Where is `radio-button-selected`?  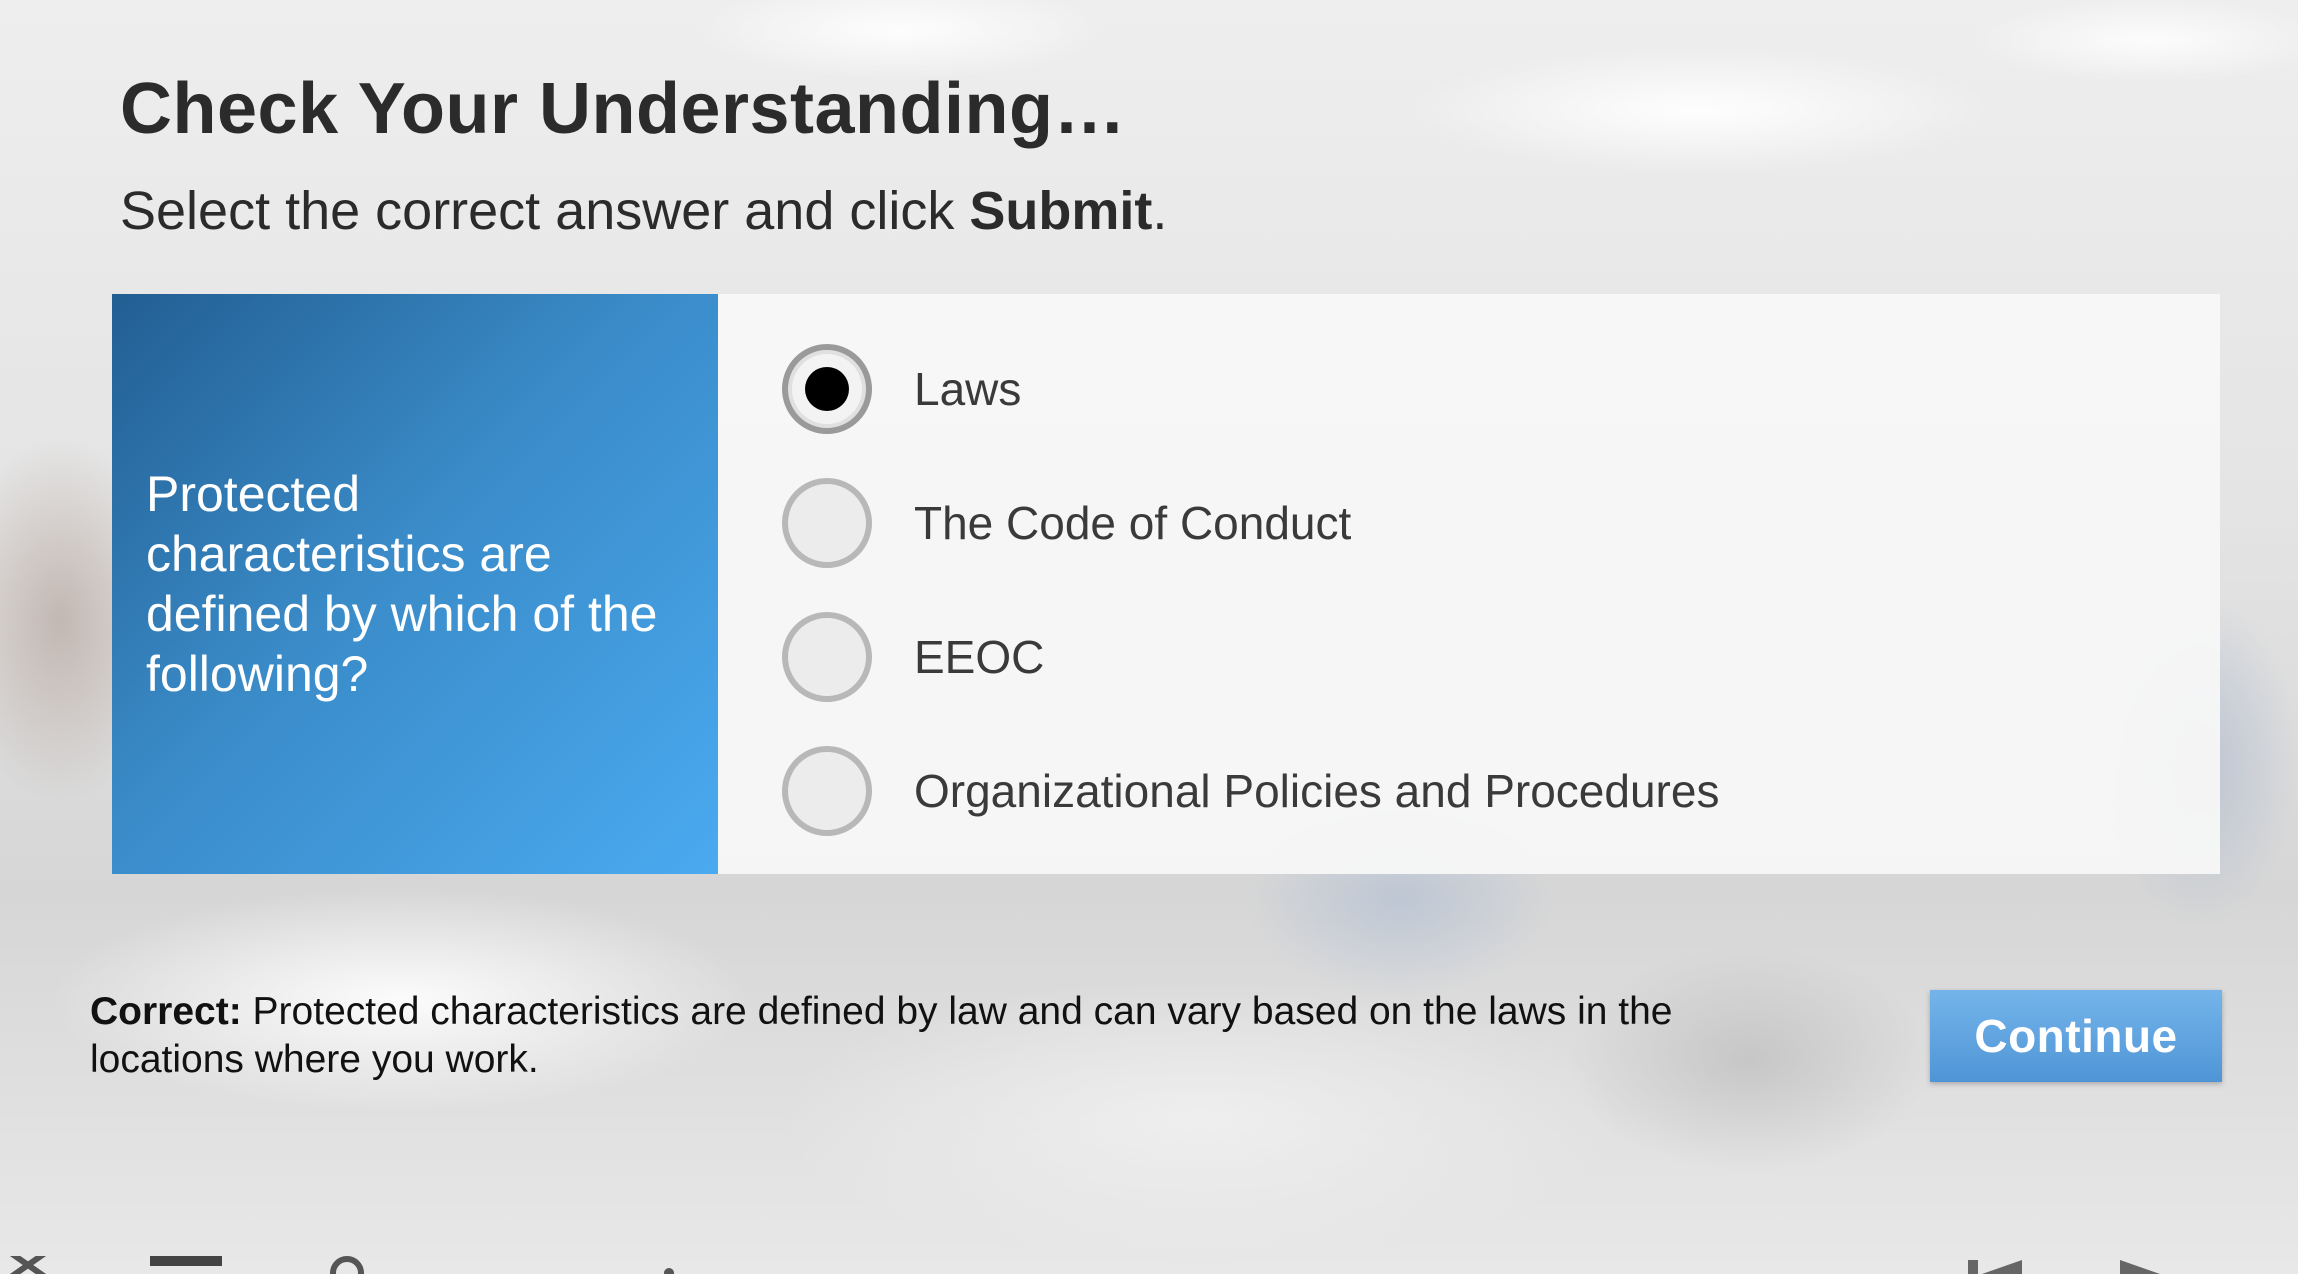 radio-button-selected is located at coordinates (827, 389).